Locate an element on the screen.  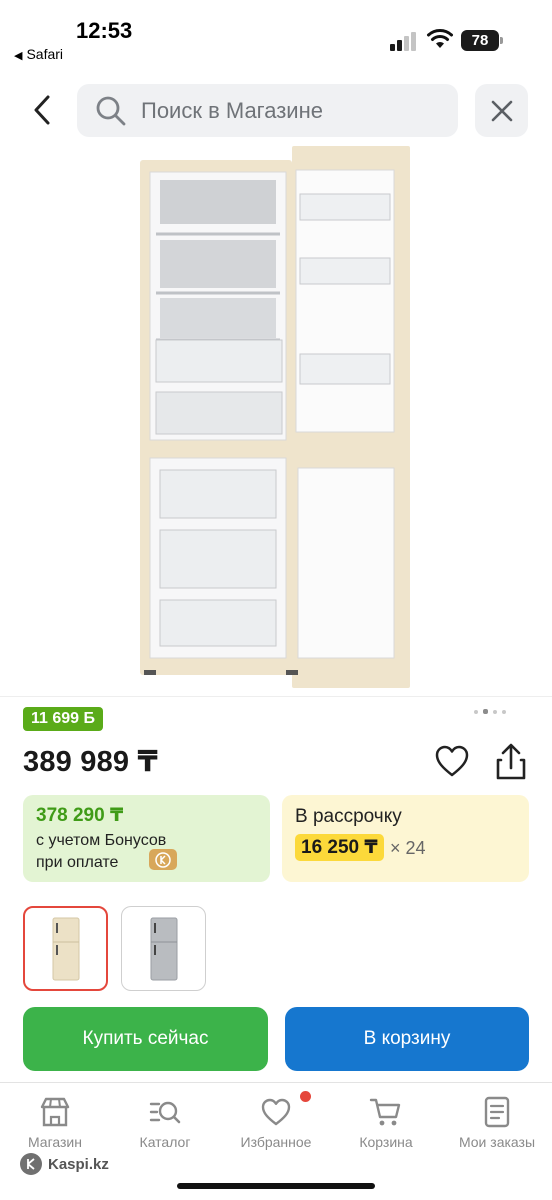
wifi-icon is located at coordinates (440, 38).